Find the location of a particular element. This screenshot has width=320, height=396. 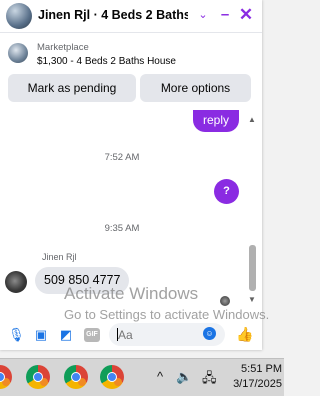

clock-date: 3/17/2025 is located at coordinates (257, 384).